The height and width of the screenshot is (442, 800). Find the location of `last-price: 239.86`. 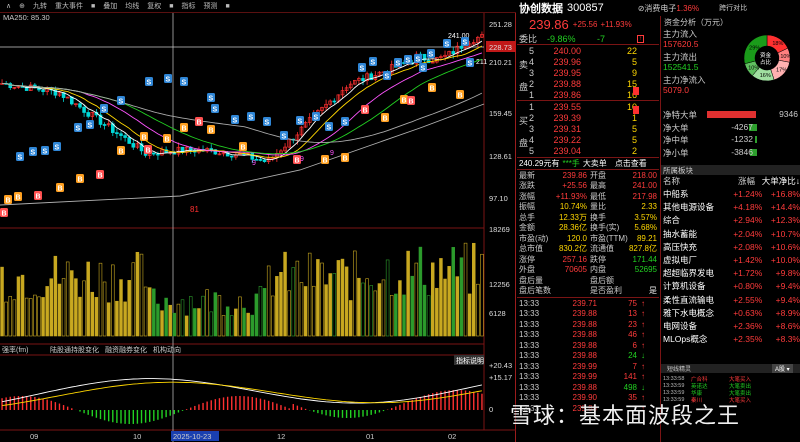

last-price: 239.86 is located at coordinates (549, 24).